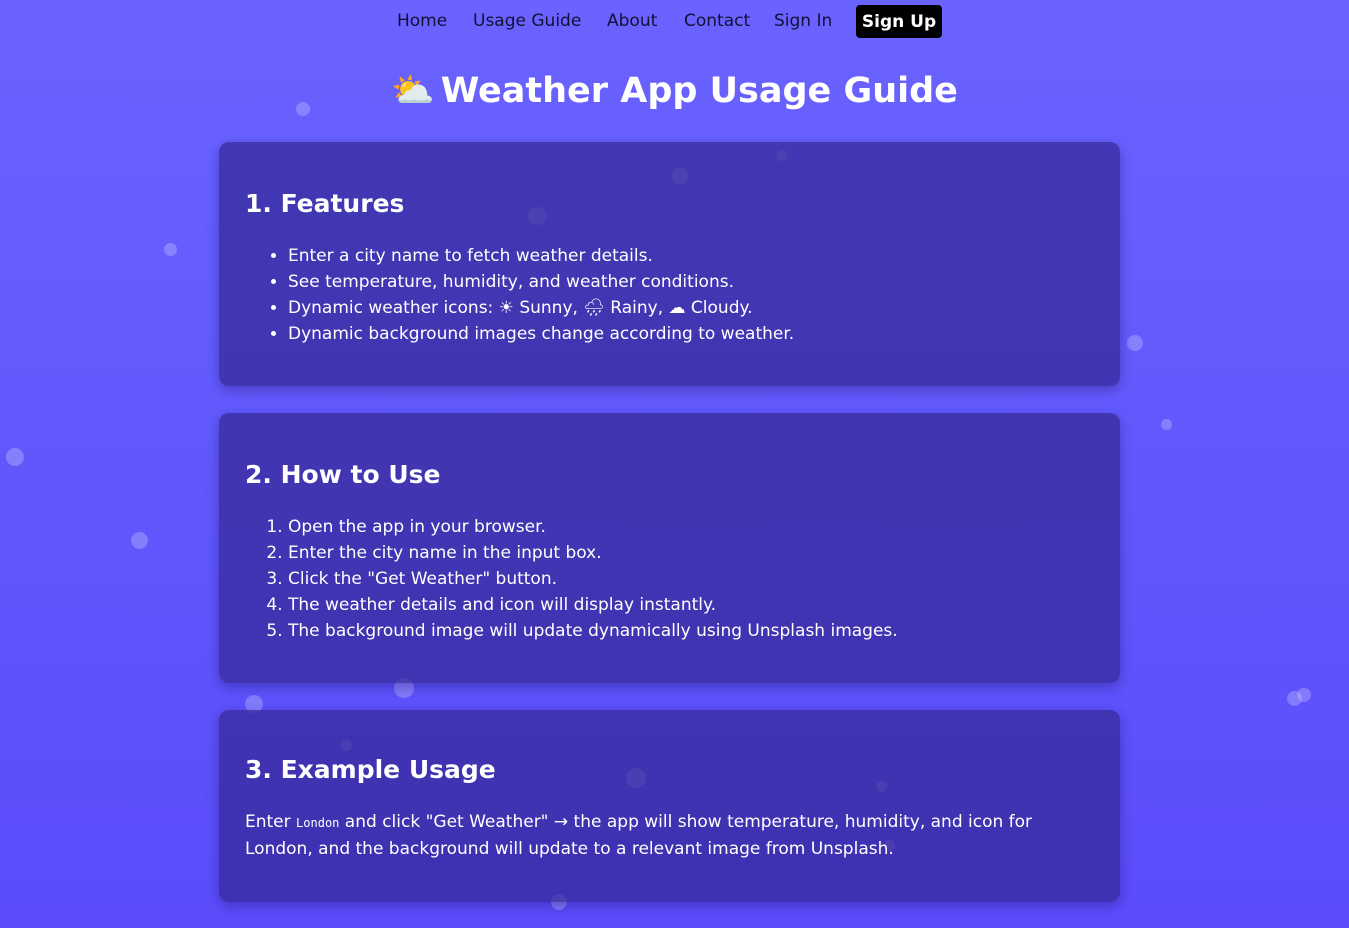 Image resolution: width=1349 pixels, height=928 pixels. I want to click on sun-behind-cloud-icon: ⛅, so click(413, 91).